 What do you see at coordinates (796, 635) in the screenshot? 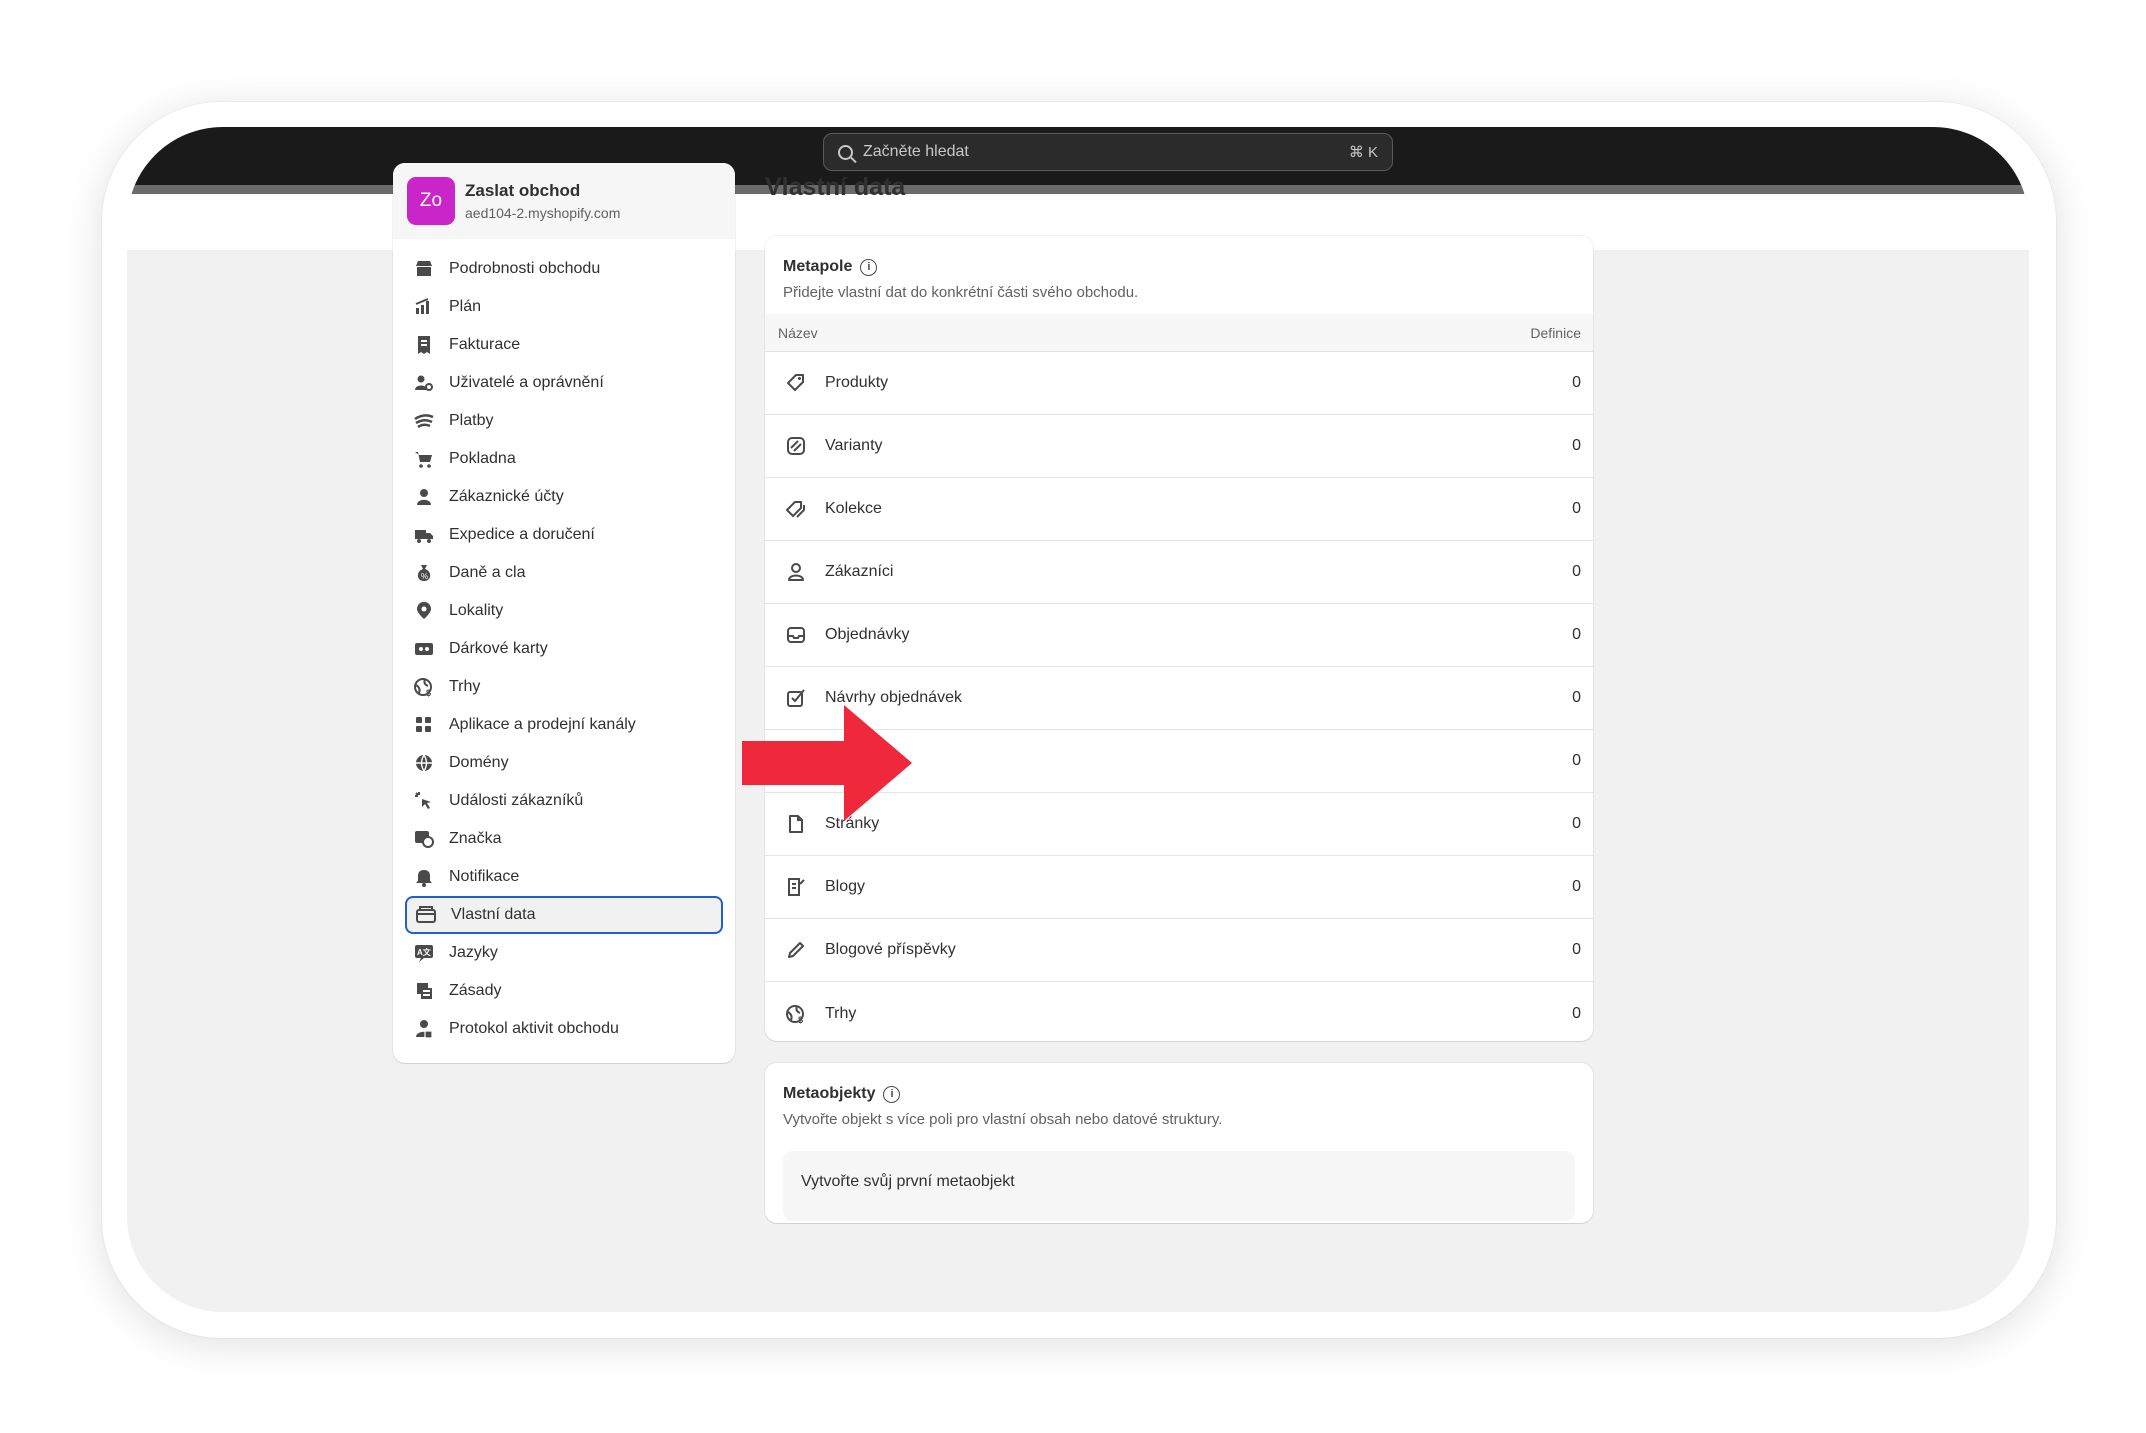
I see `inbox-icon` at bounding box center [796, 635].